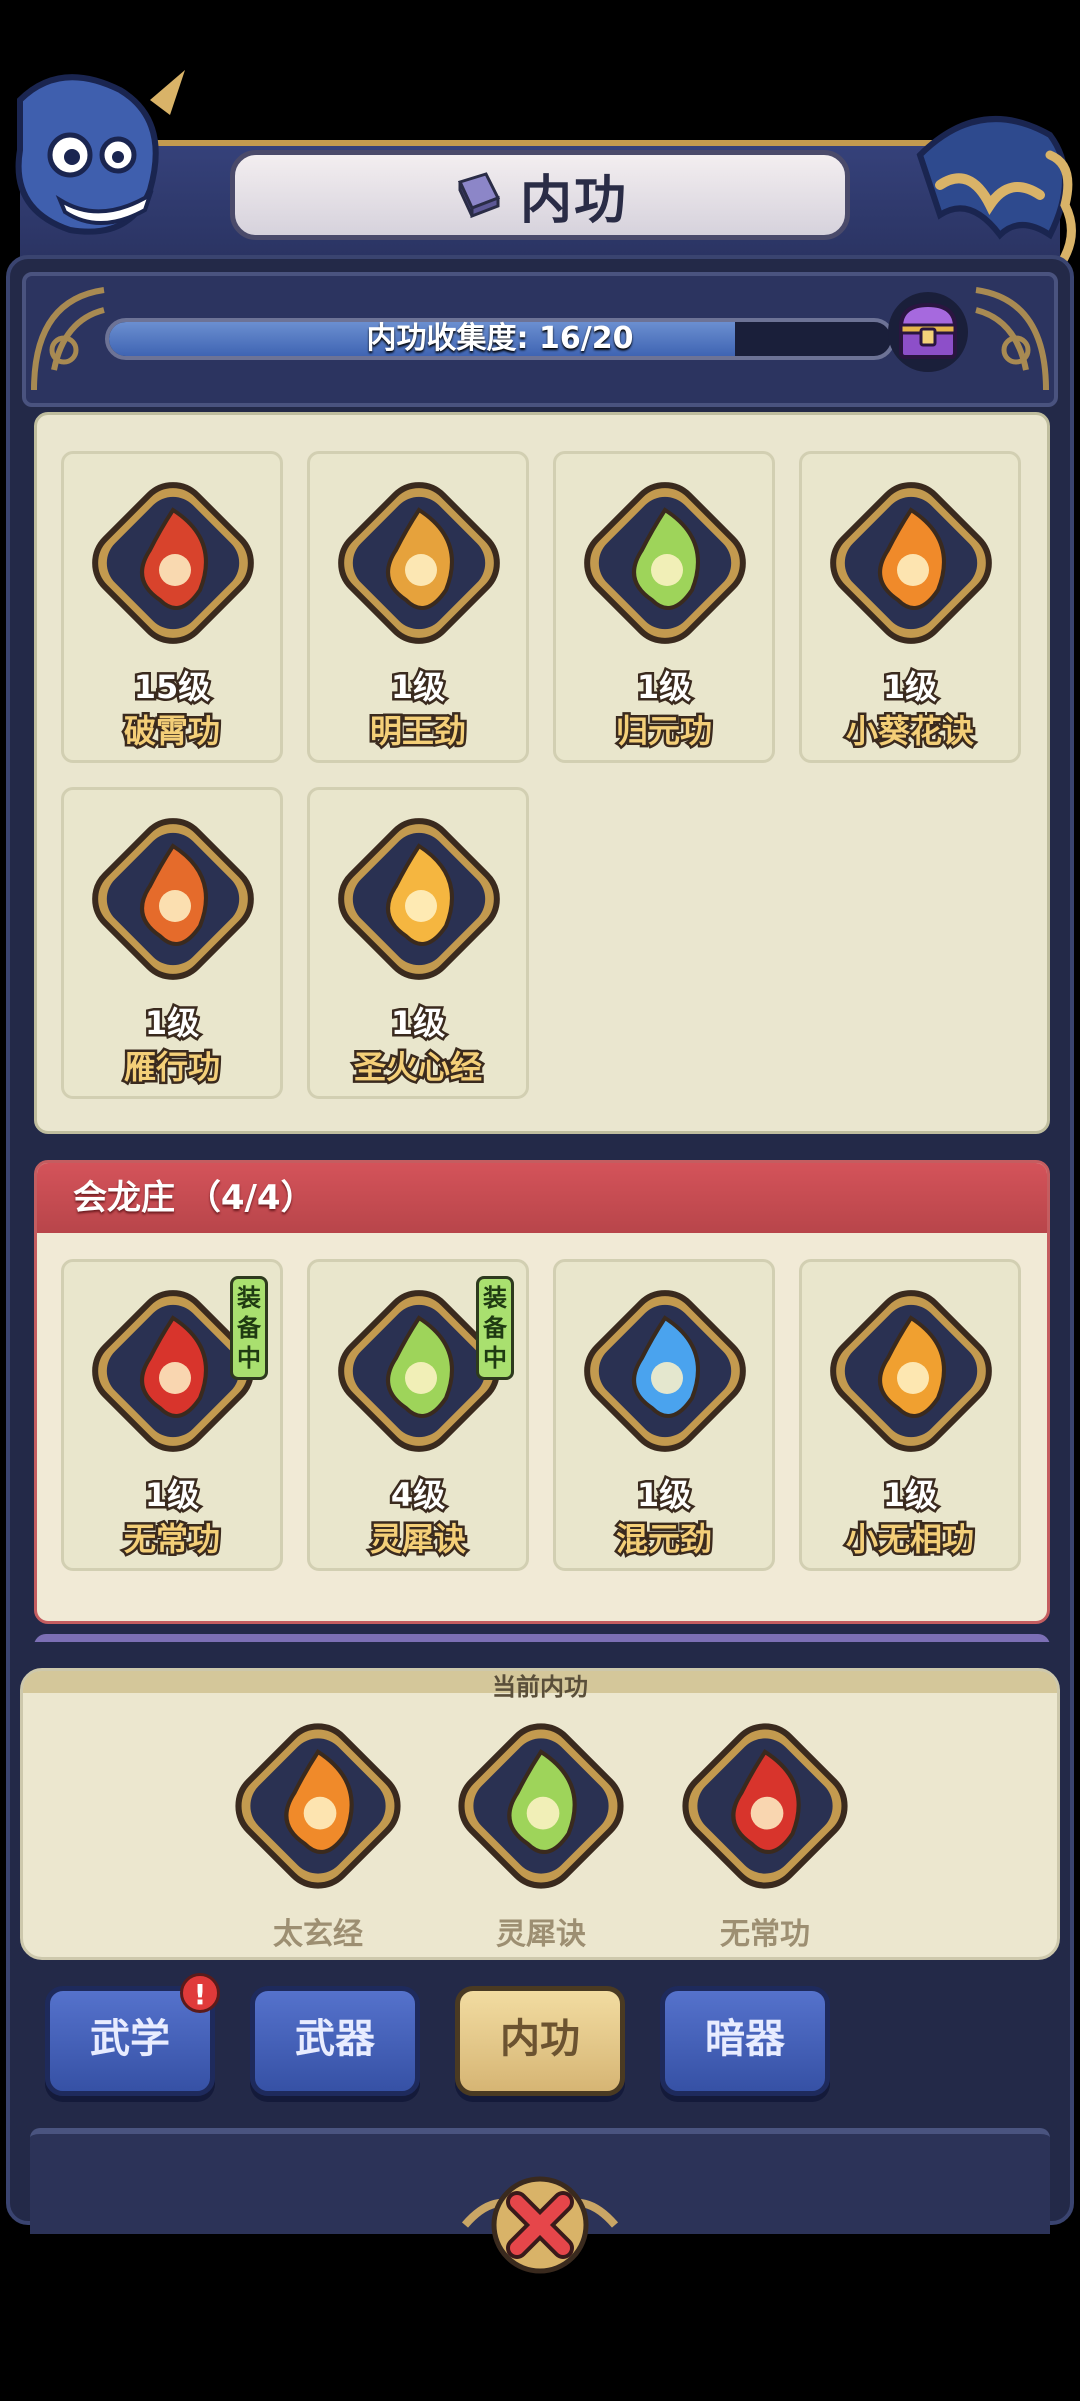 This screenshot has width=1080, height=2401. I want to click on tab-1: 武器, so click(335, 2041).